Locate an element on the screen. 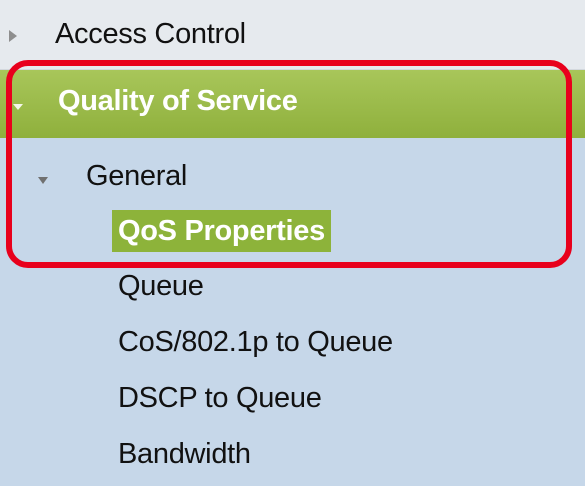 This screenshot has width=585, height=486. nav-item-access-control: Access Control is located at coordinates (292, 35).